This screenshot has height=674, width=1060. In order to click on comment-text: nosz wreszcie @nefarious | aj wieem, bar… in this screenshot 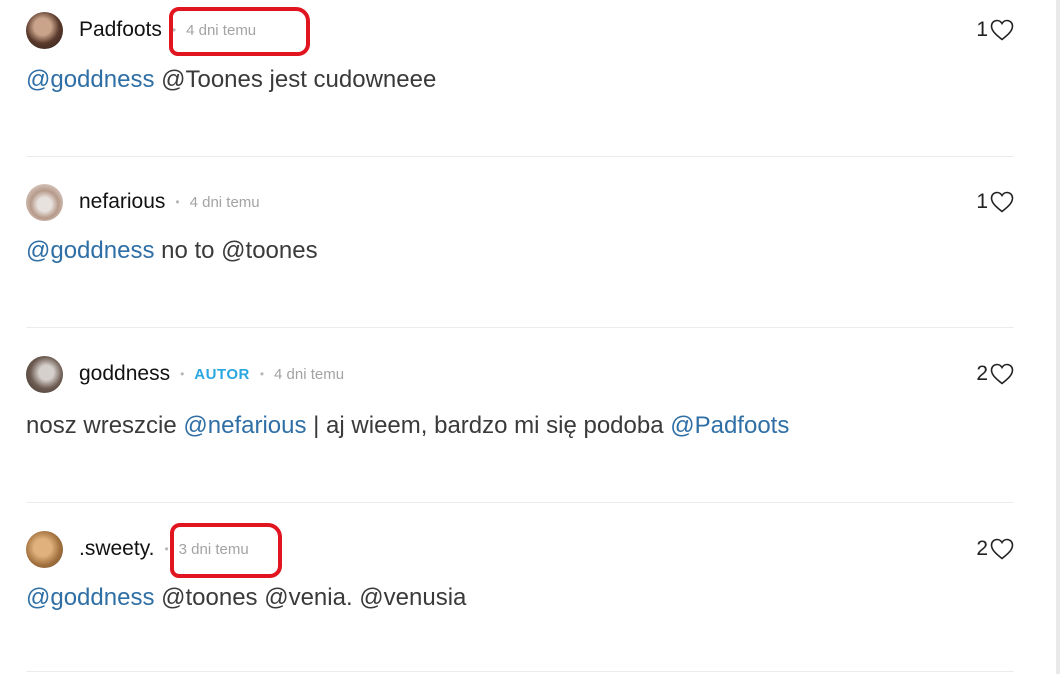, I will do `click(407, 426)`.